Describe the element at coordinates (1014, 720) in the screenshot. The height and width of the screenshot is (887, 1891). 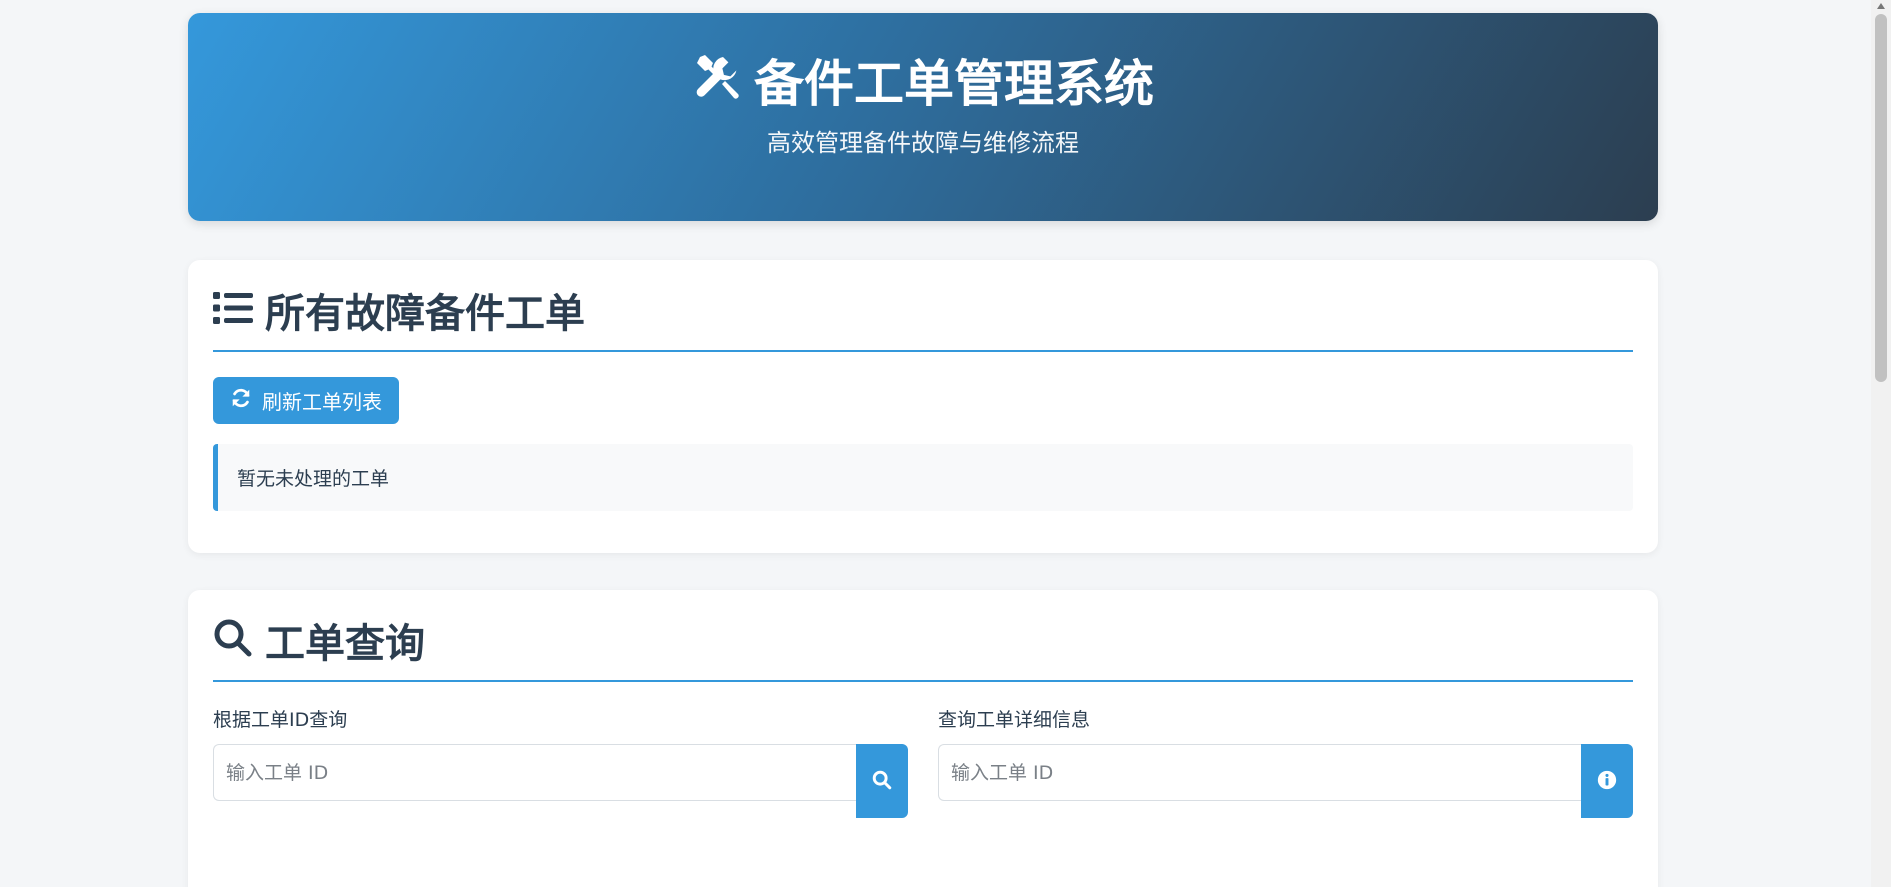
I see `query-detail-label: 查询工单详细信息` at that location.